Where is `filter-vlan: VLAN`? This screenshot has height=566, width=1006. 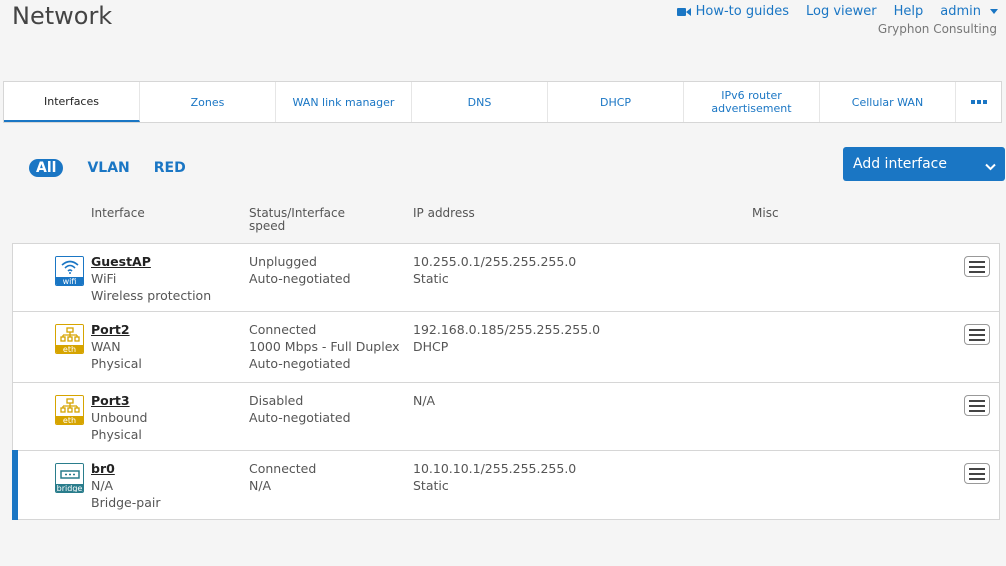
filter-vlan: VLAN is located at coordinates (108, 168).